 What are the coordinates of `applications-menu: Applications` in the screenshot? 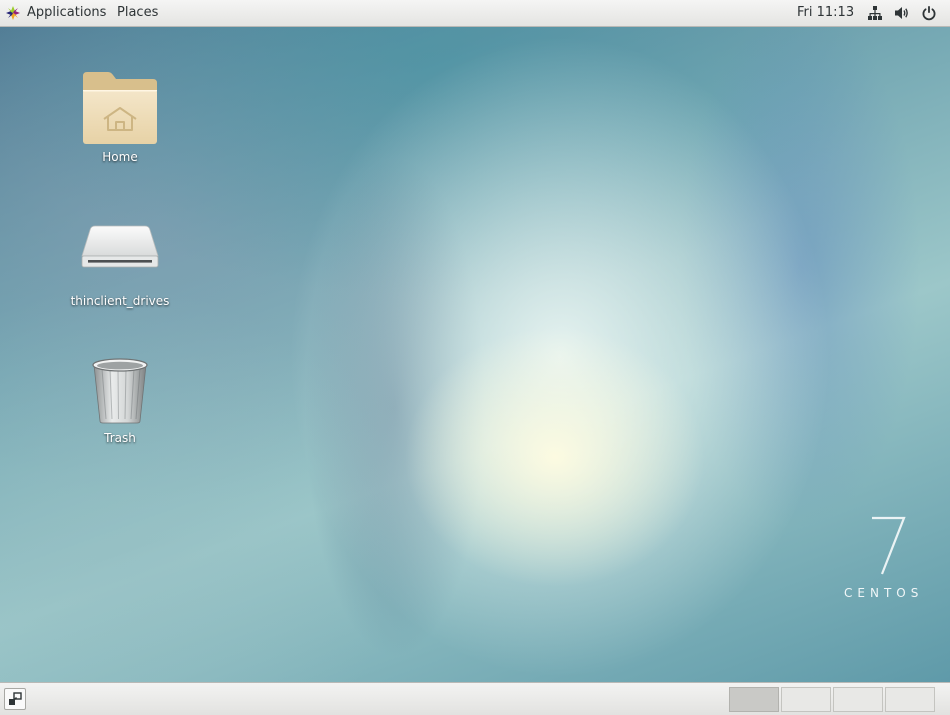 It's located at (55, 13).